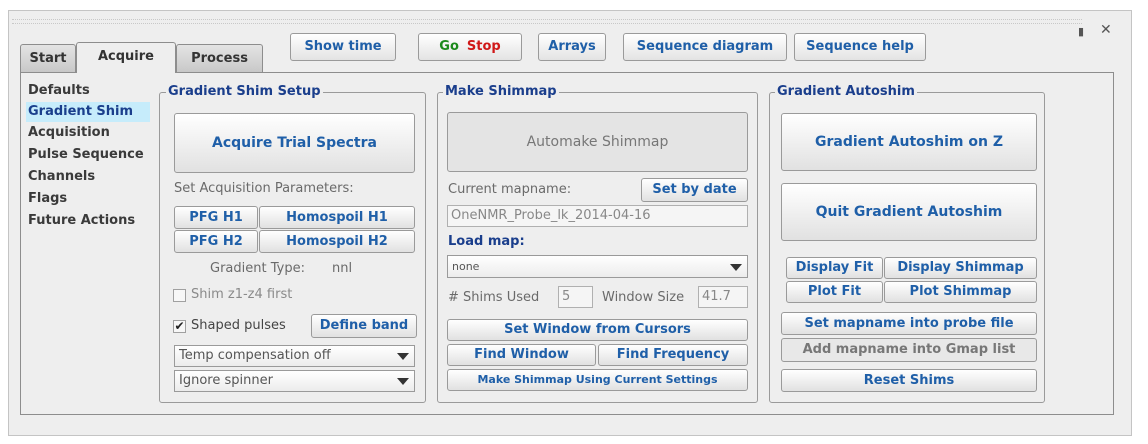  What do you see at coordinates (909, 380) in the screenshot?
I see `reset-shims-button: Reset Shims` at bounding box center [909, 380].